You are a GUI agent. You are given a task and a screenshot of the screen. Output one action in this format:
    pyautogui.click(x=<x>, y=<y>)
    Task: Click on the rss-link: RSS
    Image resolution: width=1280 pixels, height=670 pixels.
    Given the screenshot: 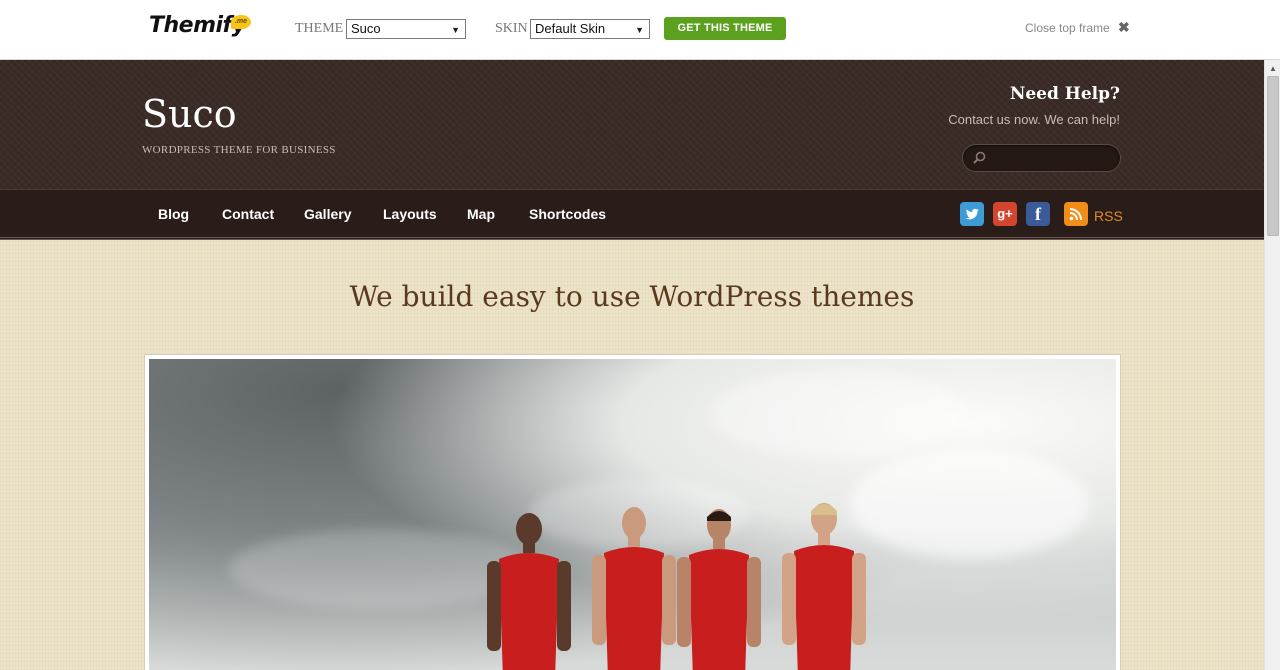 What is the action you would take?
    pyautogui.click(x=1108, y=216)
    